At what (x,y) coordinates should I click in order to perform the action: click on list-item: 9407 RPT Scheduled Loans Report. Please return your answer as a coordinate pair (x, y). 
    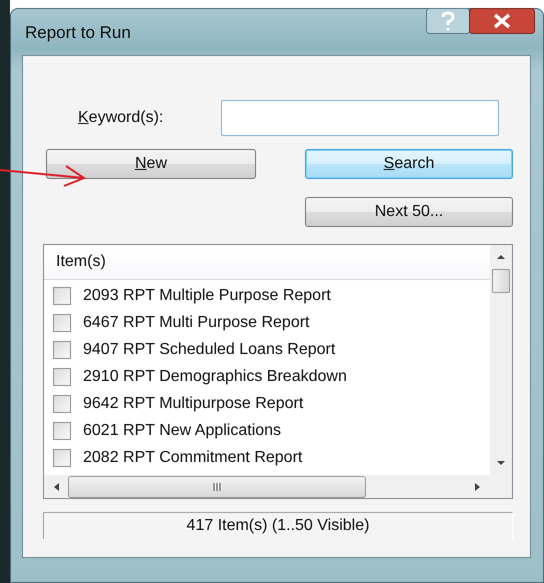
    Looking at the image, I should click on (209, 349).